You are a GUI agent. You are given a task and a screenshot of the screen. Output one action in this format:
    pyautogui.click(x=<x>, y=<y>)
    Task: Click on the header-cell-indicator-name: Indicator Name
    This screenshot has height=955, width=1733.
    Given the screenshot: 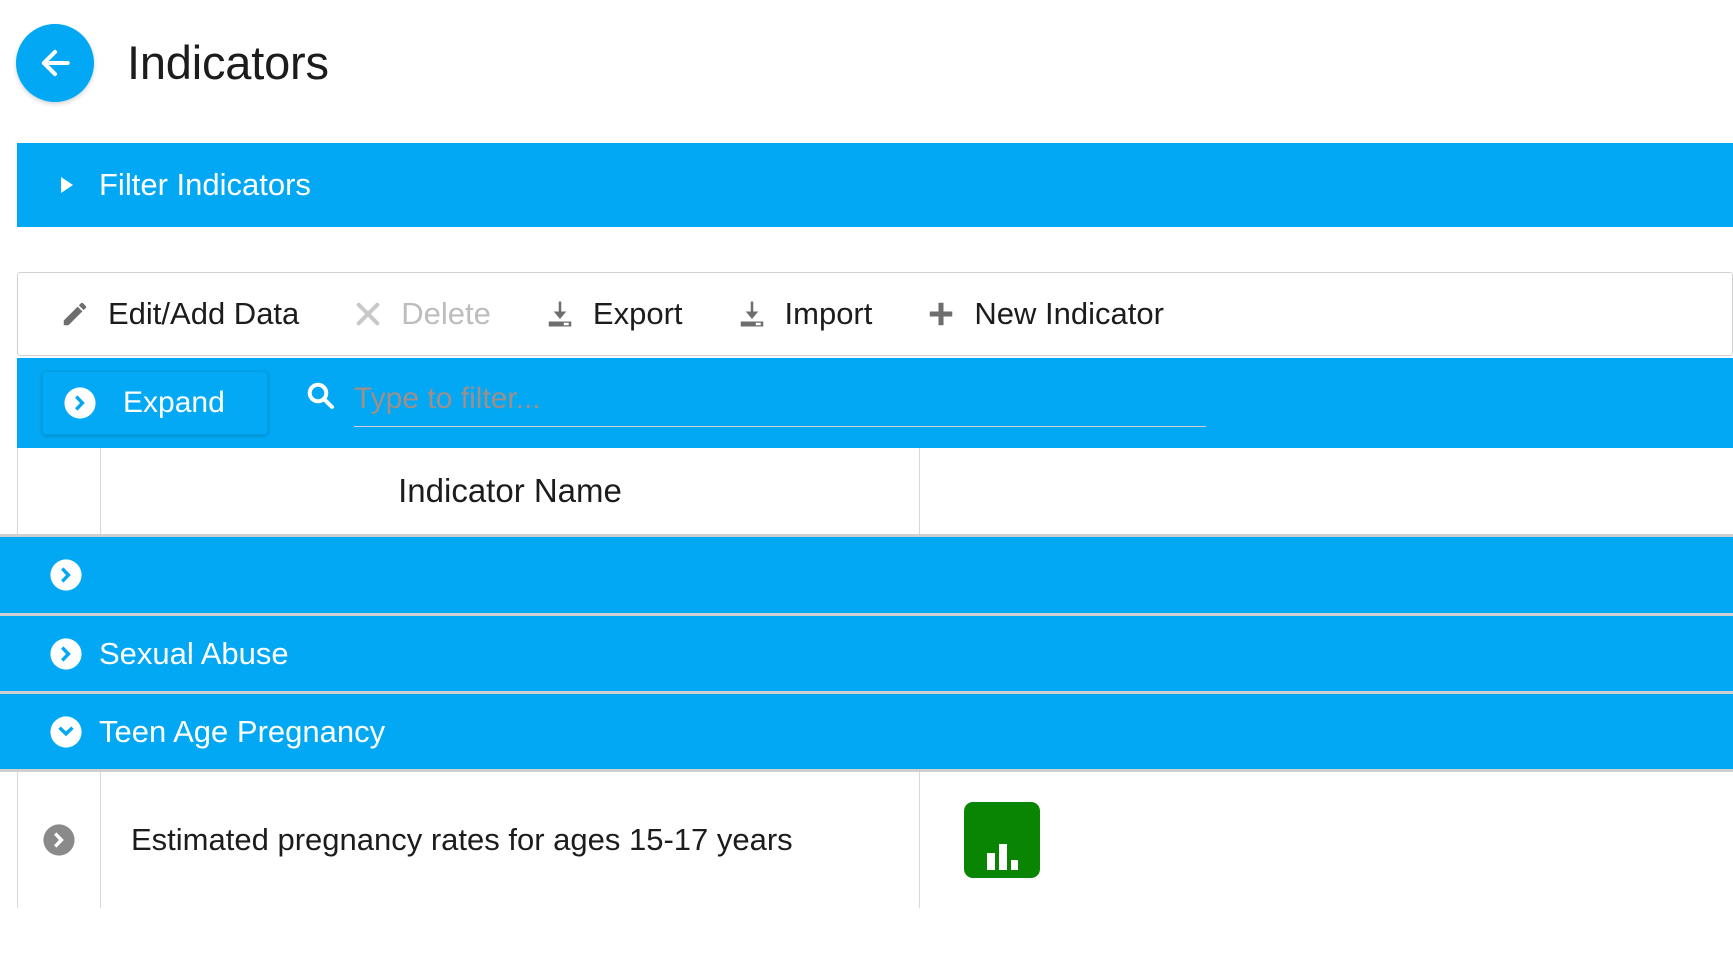 What is the action you would take?
    pyautogui.click(x=510, y=491)
    